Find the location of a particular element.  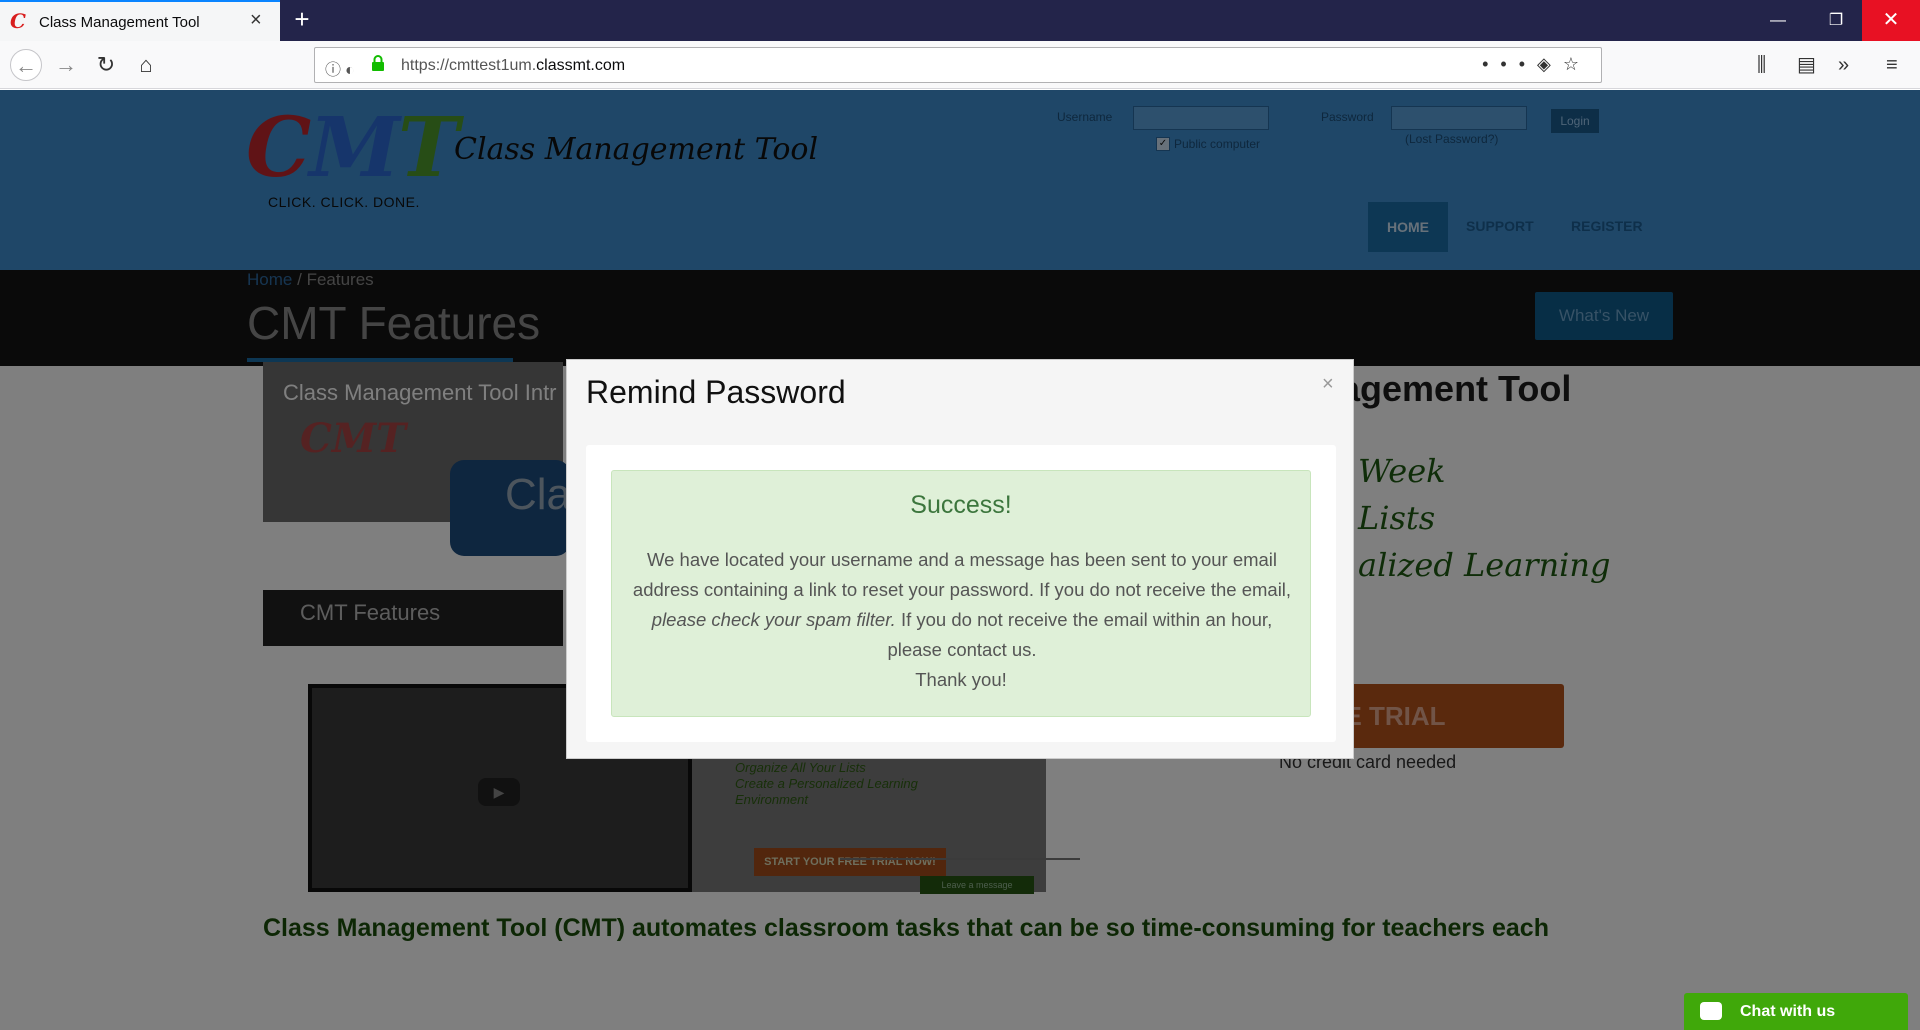

bookmark-star-icon: ☆ is located at coordinates (1577, 64).